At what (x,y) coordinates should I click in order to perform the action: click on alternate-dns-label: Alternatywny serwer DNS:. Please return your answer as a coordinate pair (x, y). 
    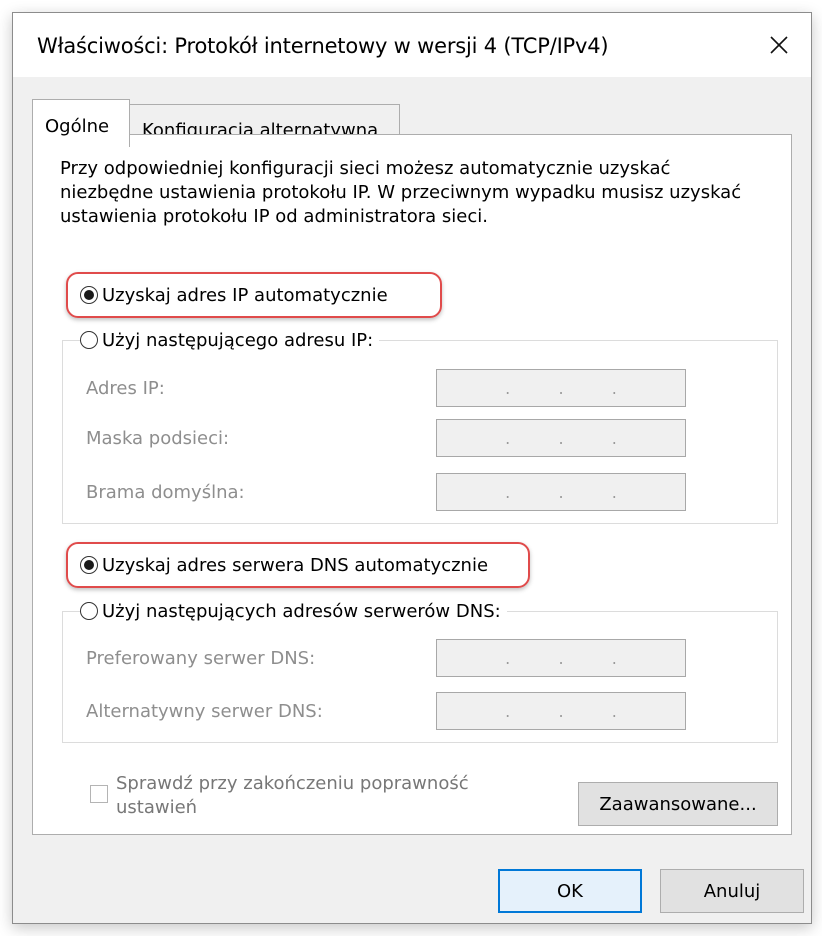
    Looking at the image, I should click on (204, 711).